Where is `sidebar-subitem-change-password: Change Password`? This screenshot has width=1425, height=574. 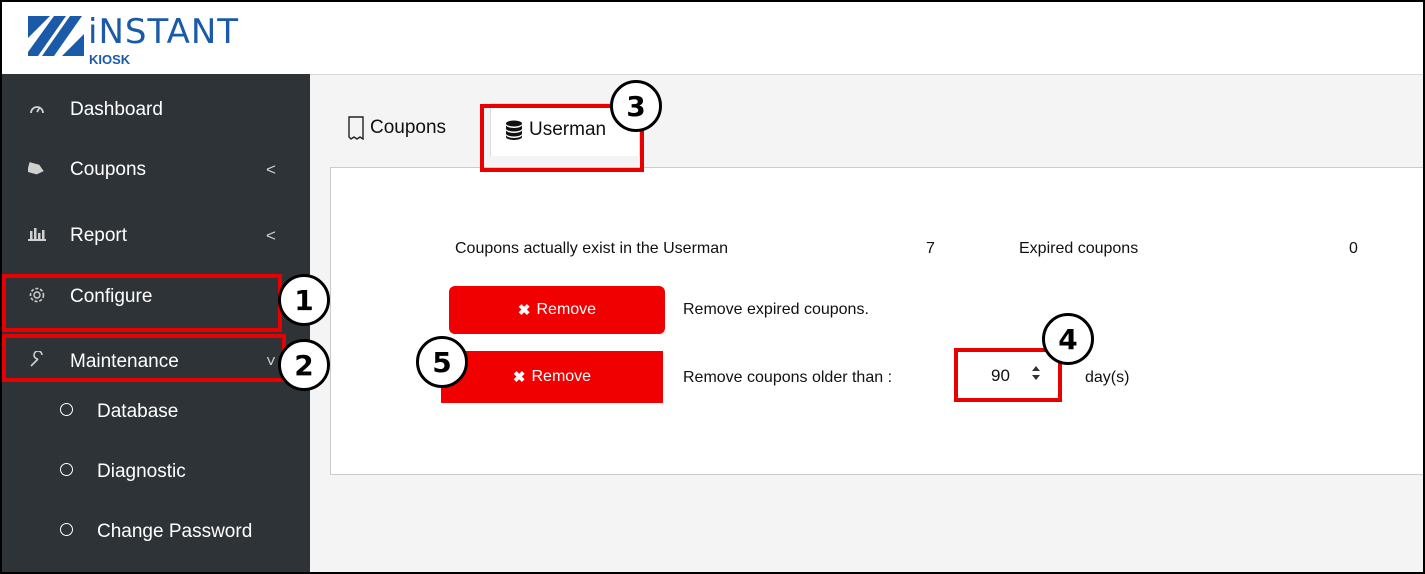 sidebar-subitem-change-password: Change Password is located at coordinates (156, 532).